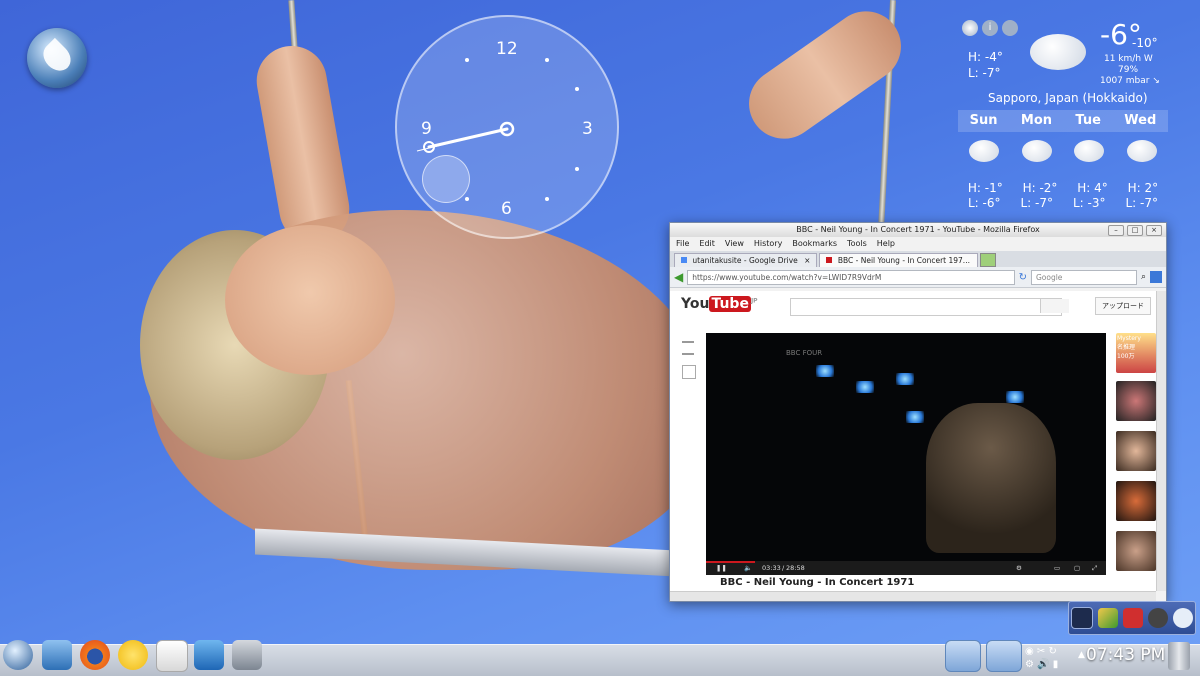 Image resolution: width=1200 pixels, height=676 pixels. I want to click on back-arrow-icon: ◀, so click(678, 277).